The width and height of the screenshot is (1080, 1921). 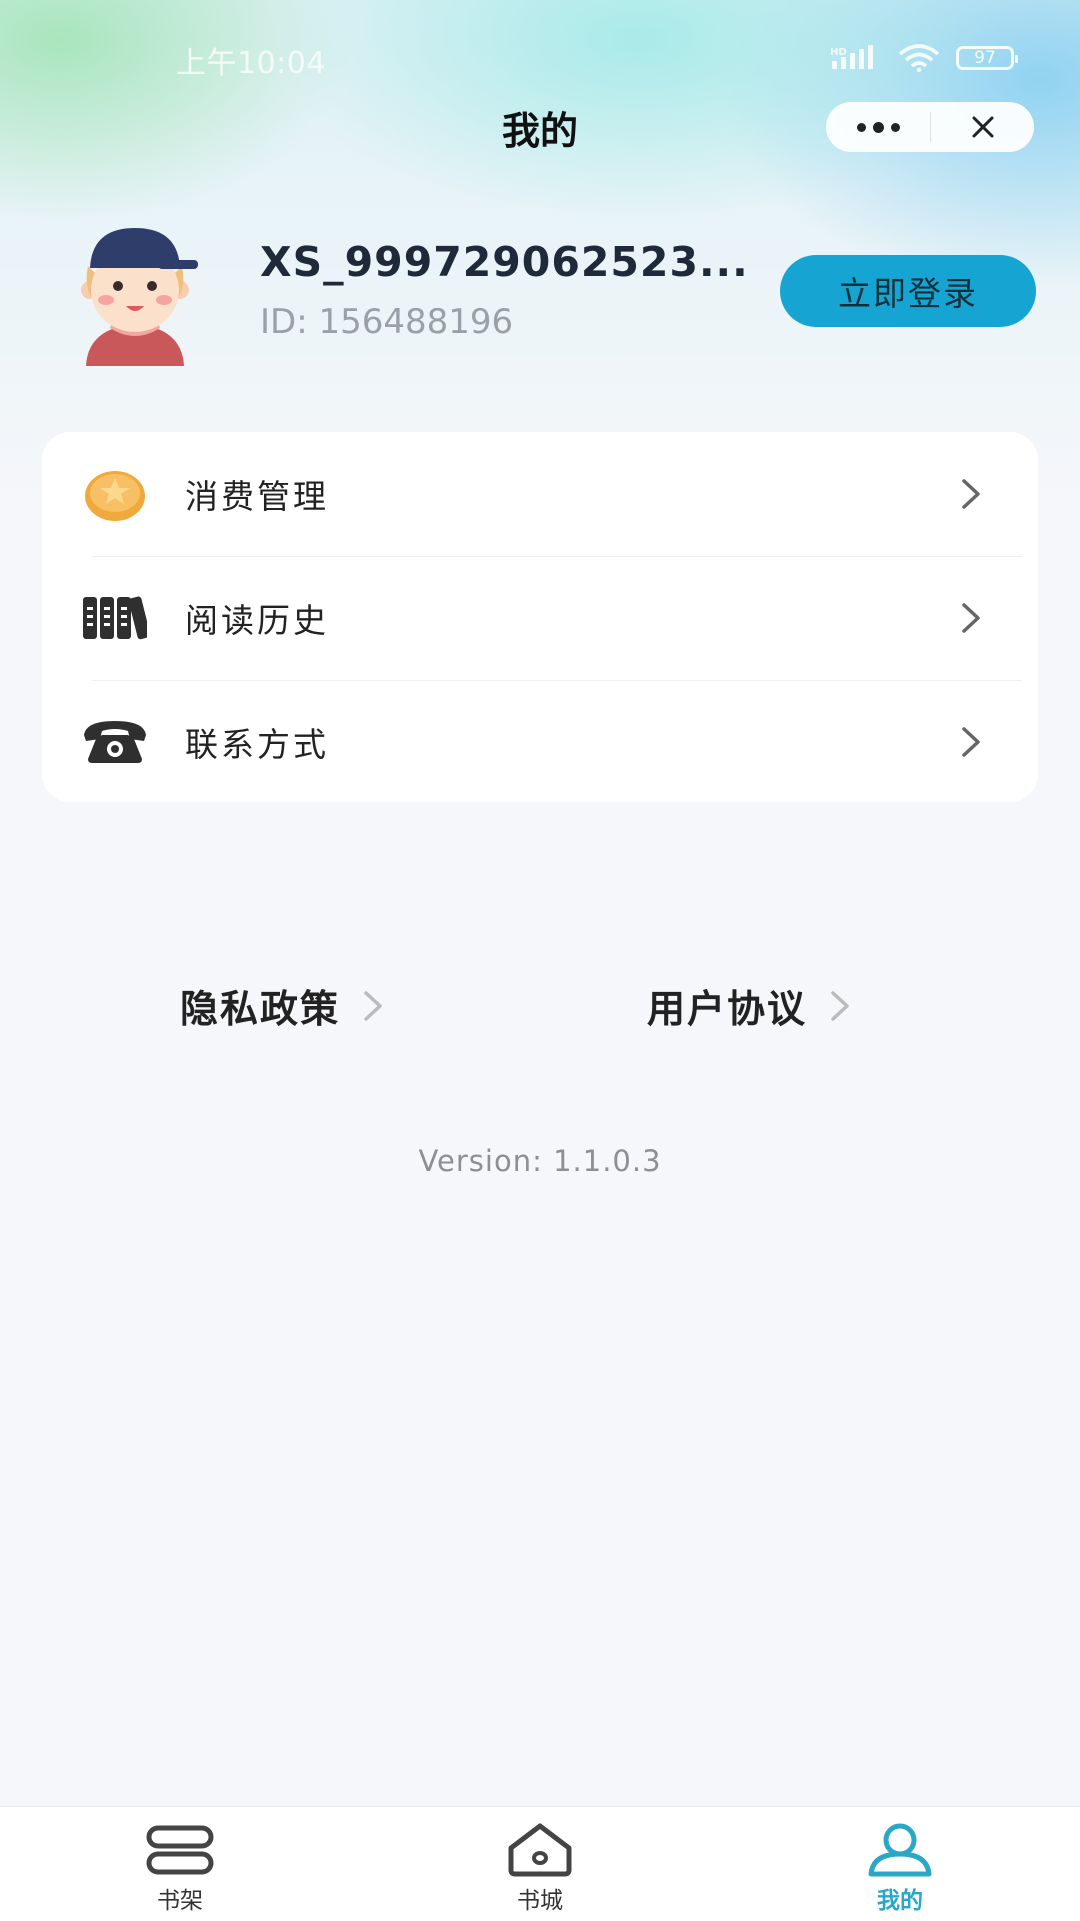 I want to click on wifi-icon, so click(x=919, y=58).